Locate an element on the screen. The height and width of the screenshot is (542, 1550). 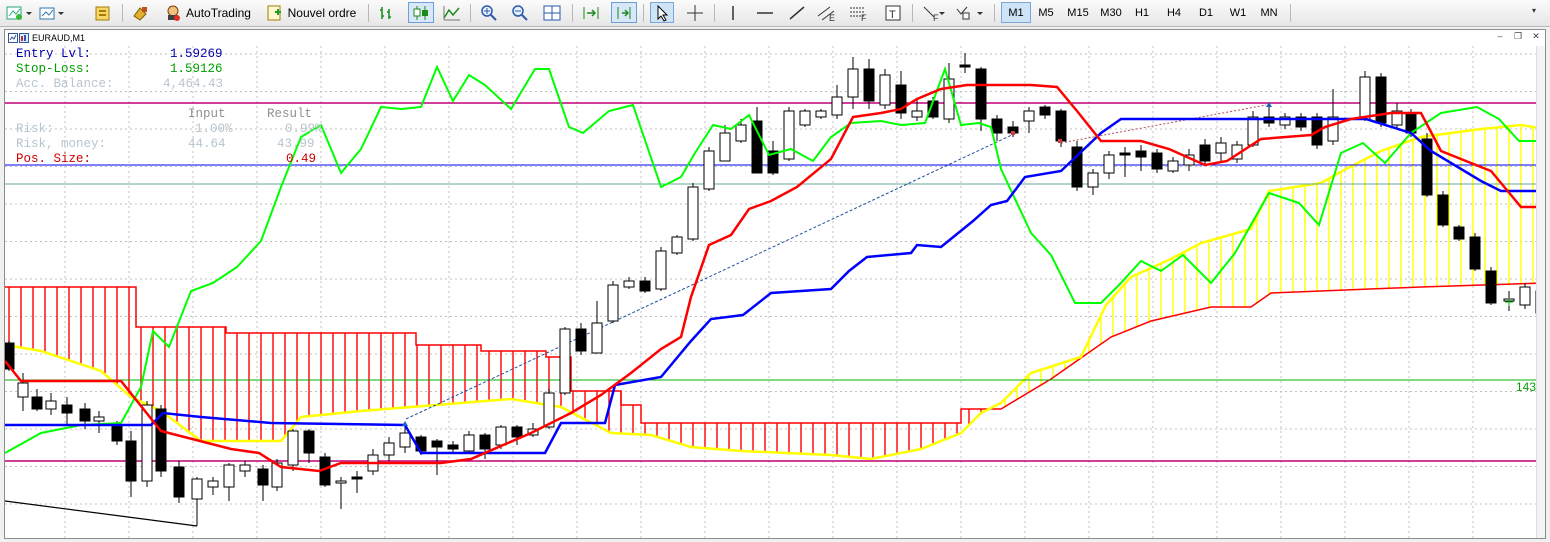
crosshair-icon is located at coordinates (695, 12).